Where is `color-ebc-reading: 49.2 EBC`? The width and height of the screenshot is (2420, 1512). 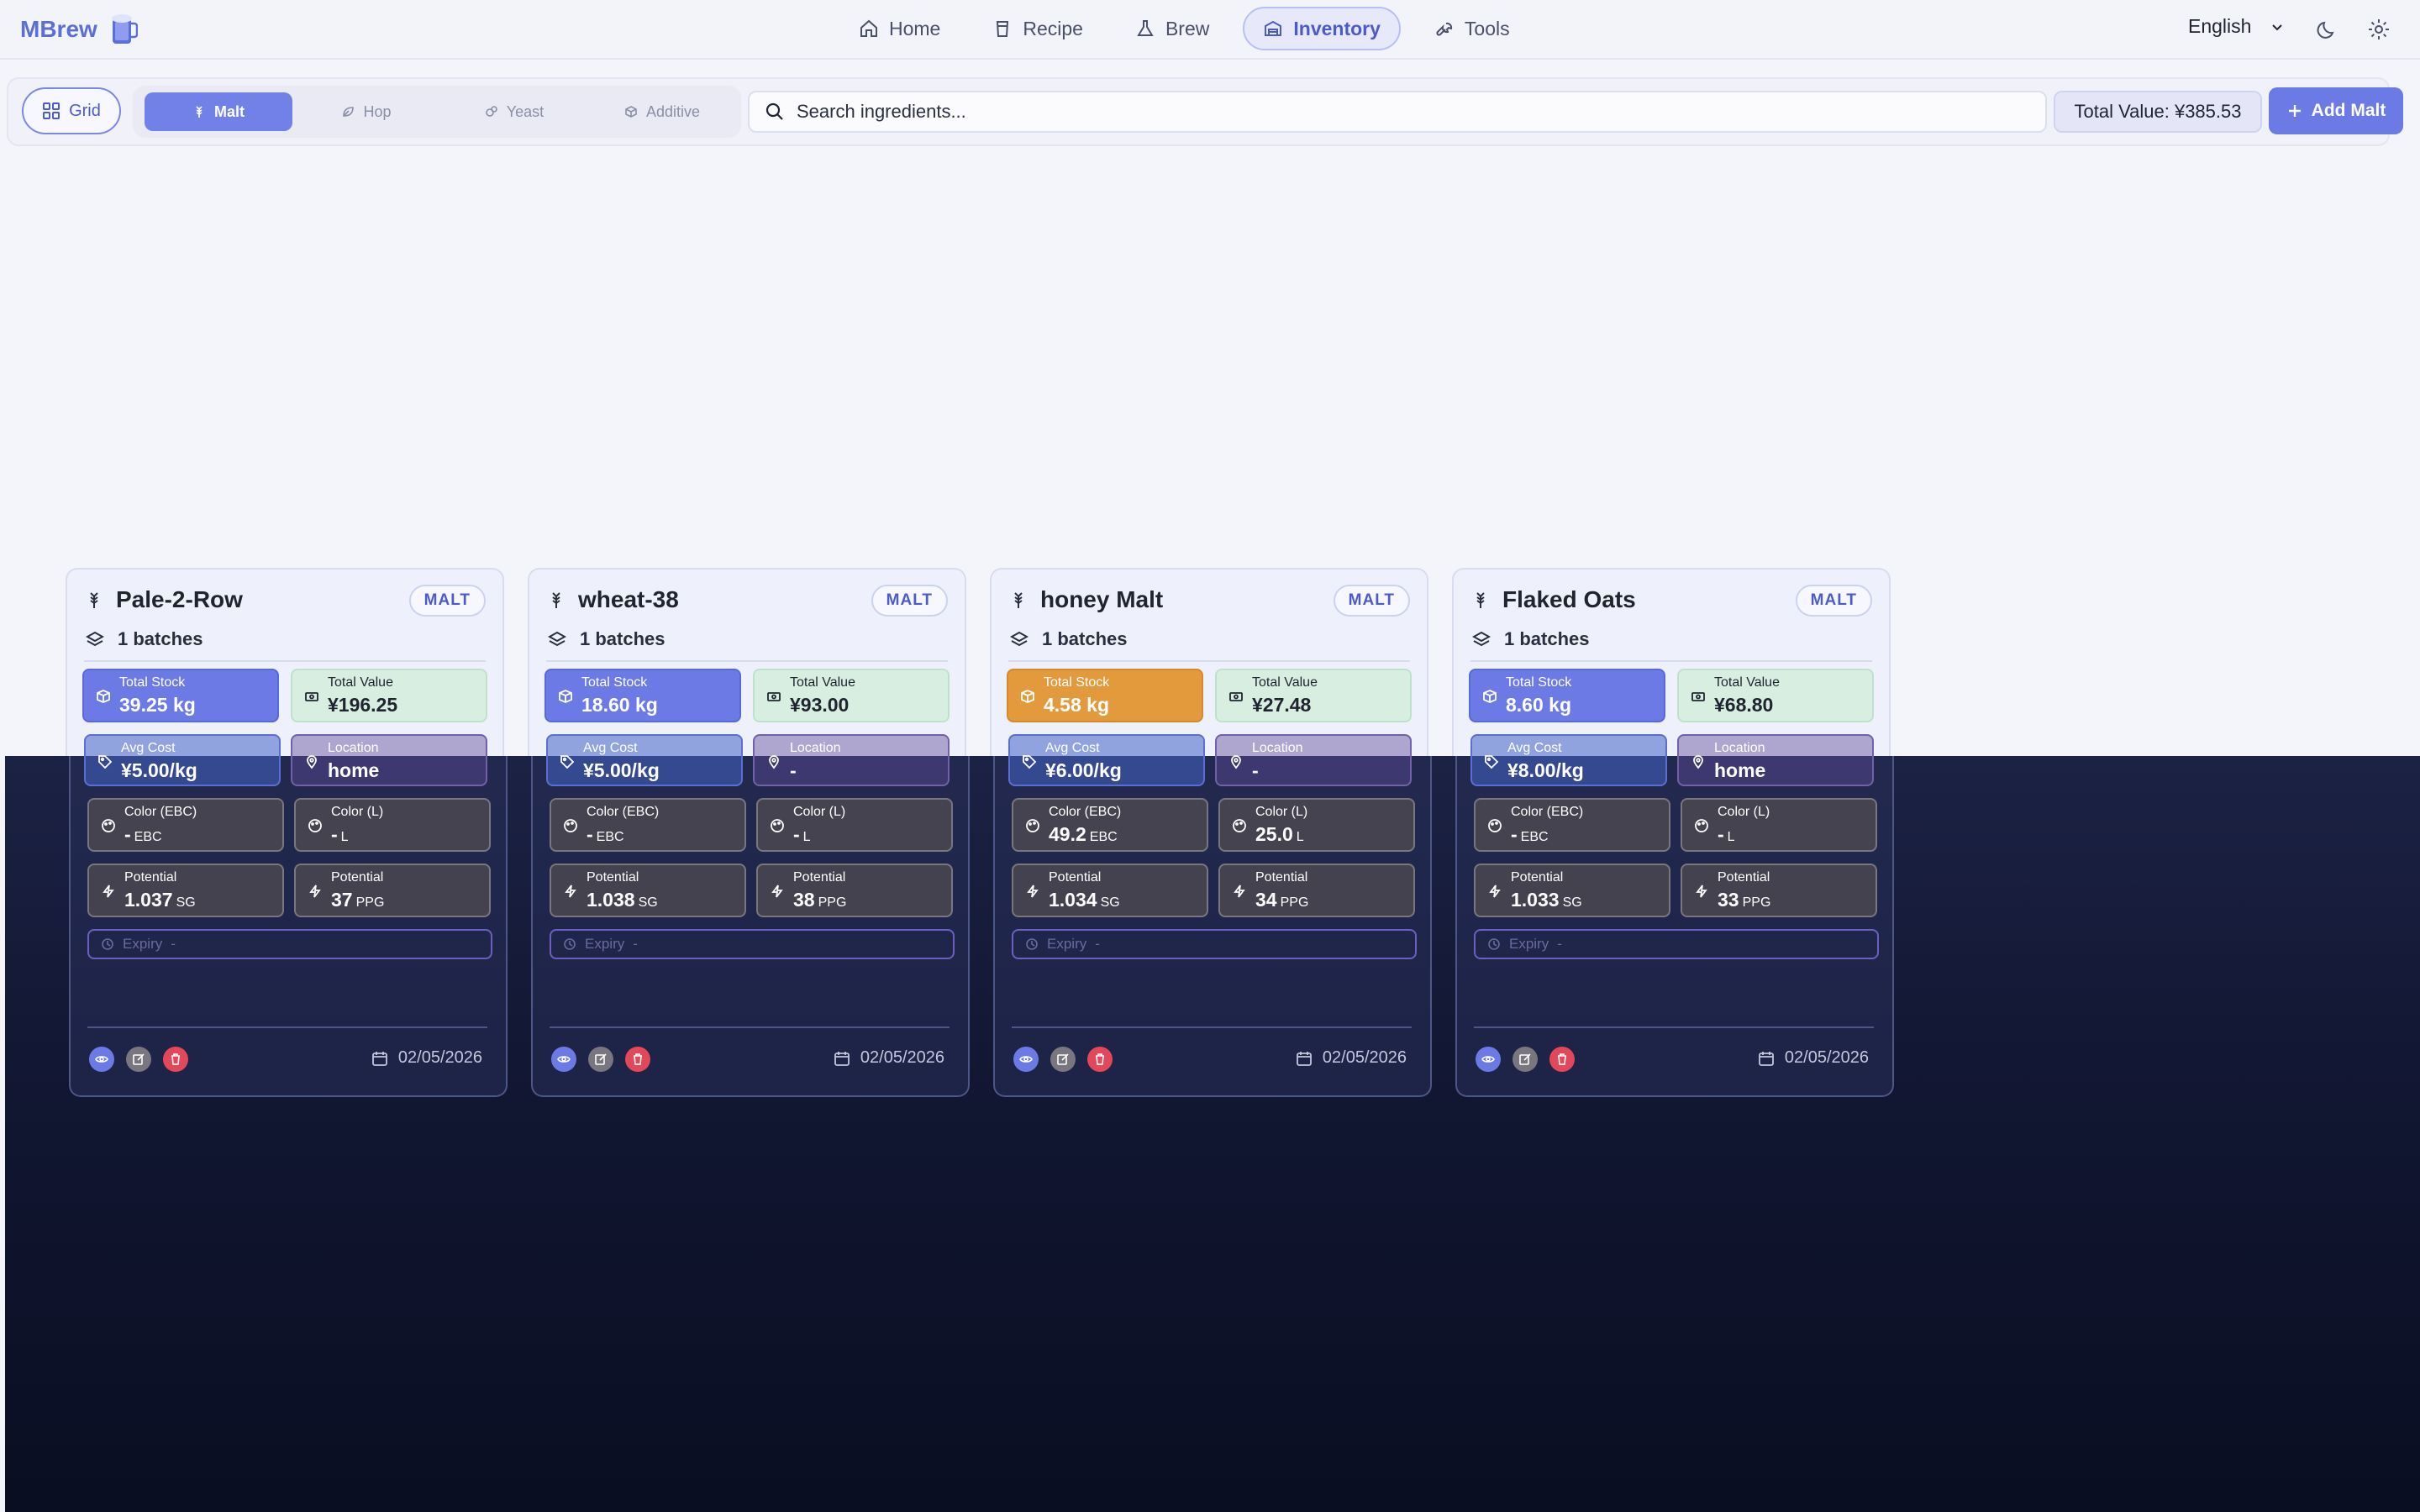 color-ebc-reading: 49.2 EBC is located at coordinates (1083, 834).